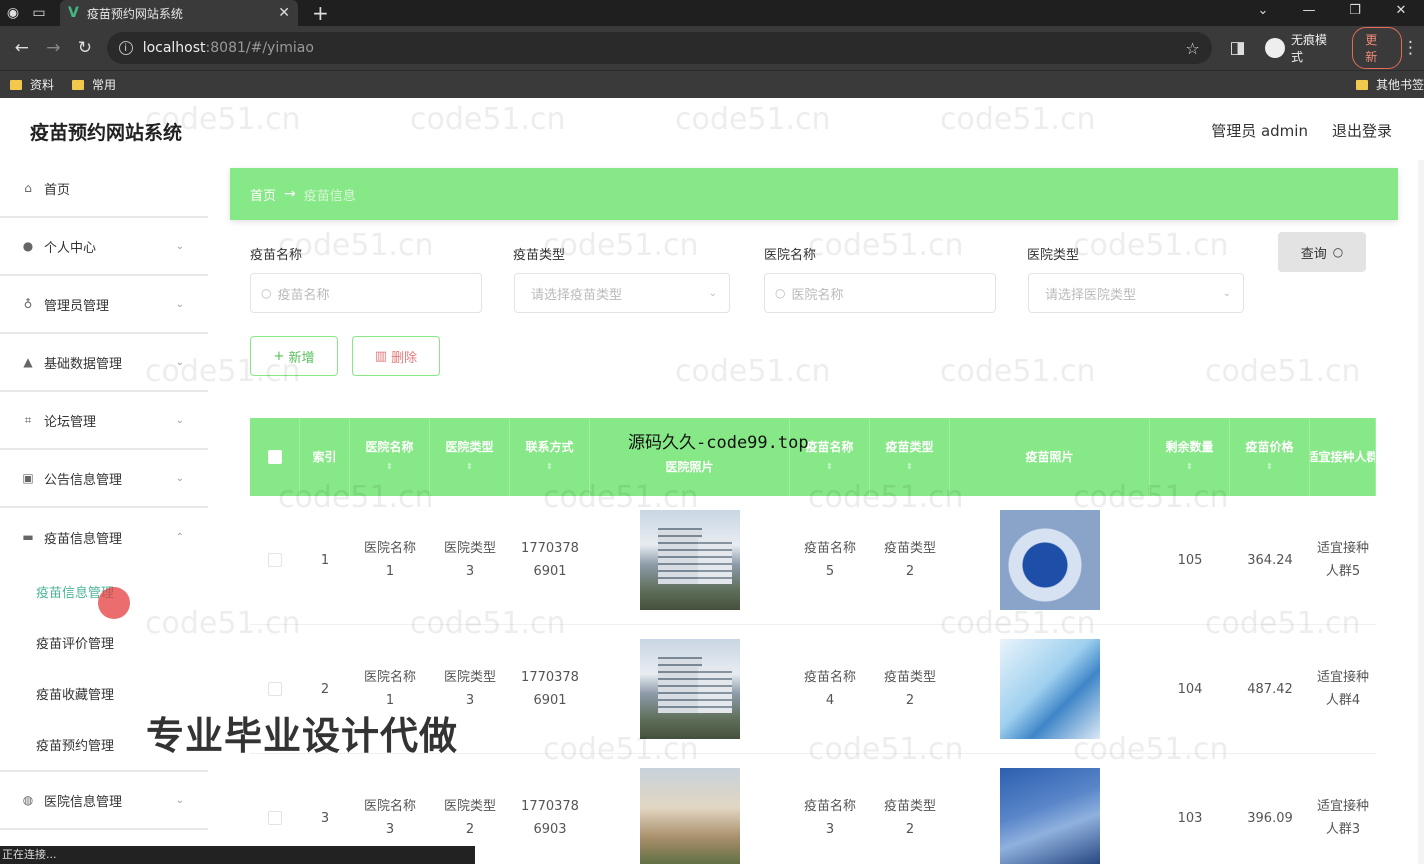 The image size is (1424, 864). Describe the element at coordinates (284, 13) in the screenshot. I see `close-tab-icon: ✕` at that location.